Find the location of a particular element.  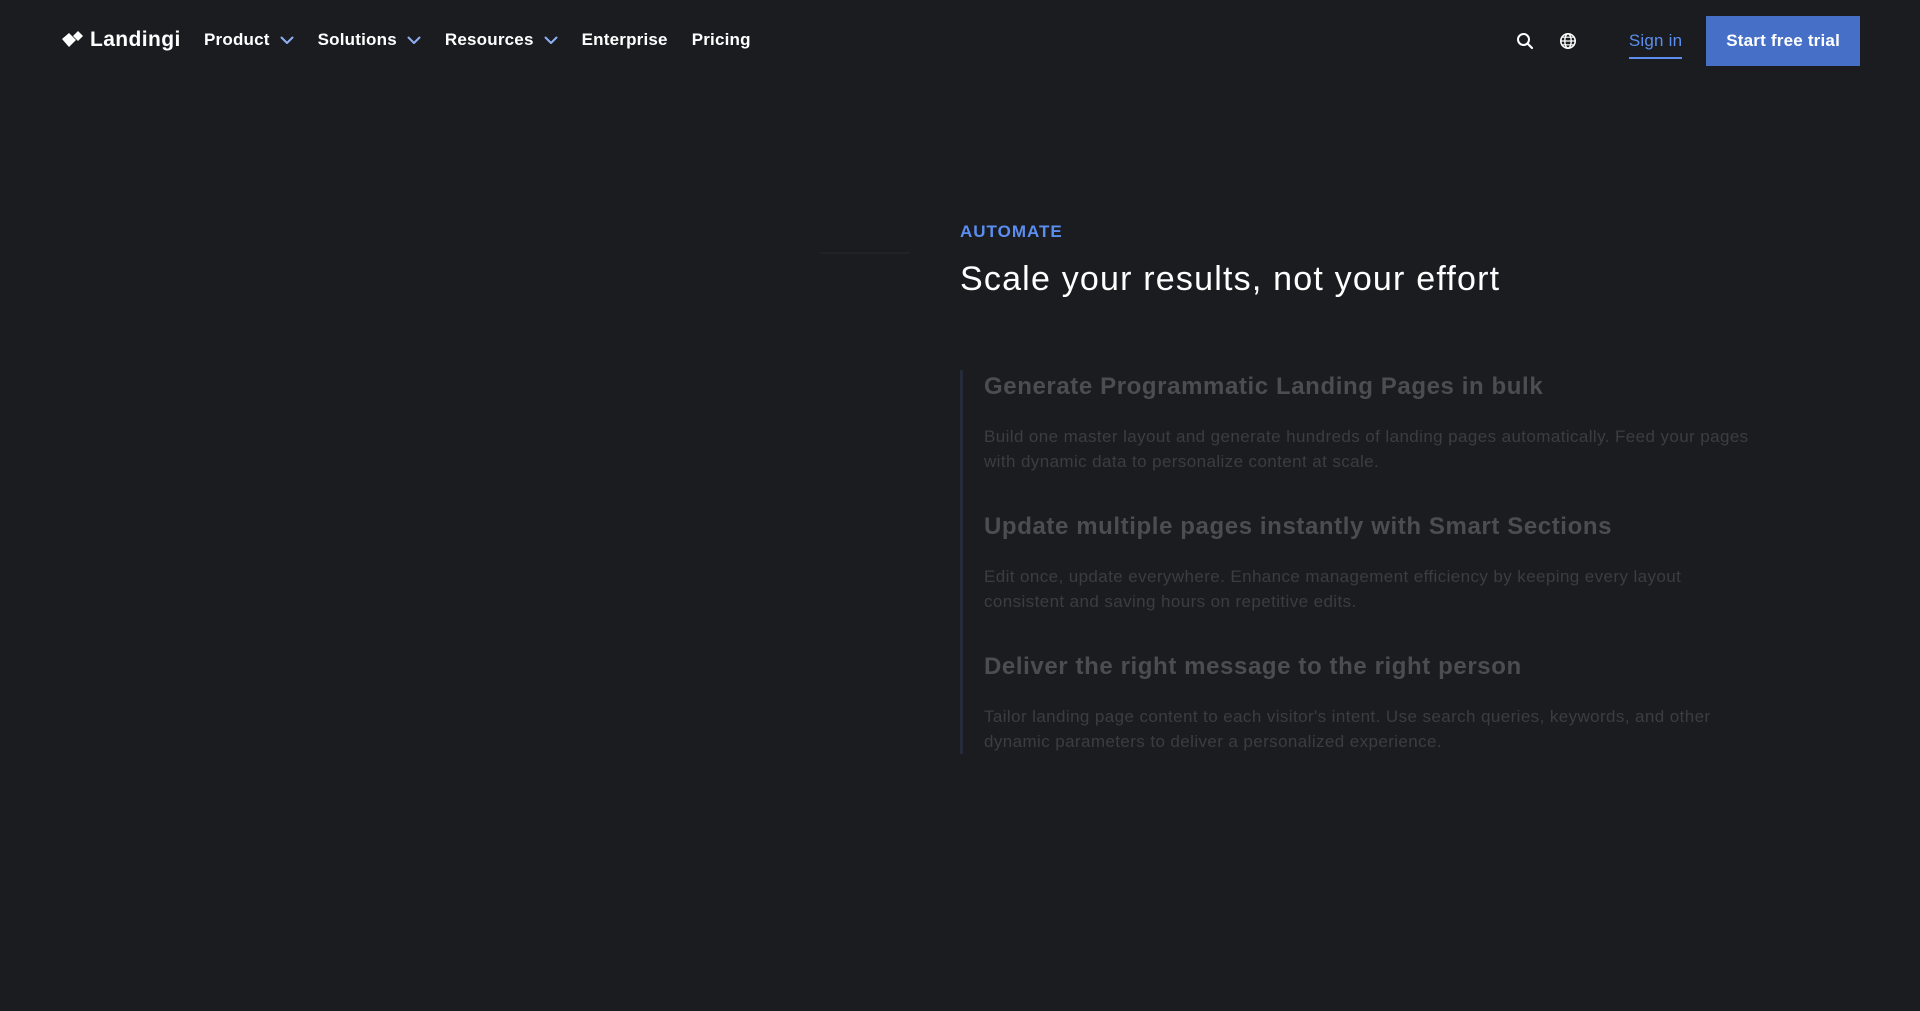

globe-icon is located at coordinates (1568, 41).